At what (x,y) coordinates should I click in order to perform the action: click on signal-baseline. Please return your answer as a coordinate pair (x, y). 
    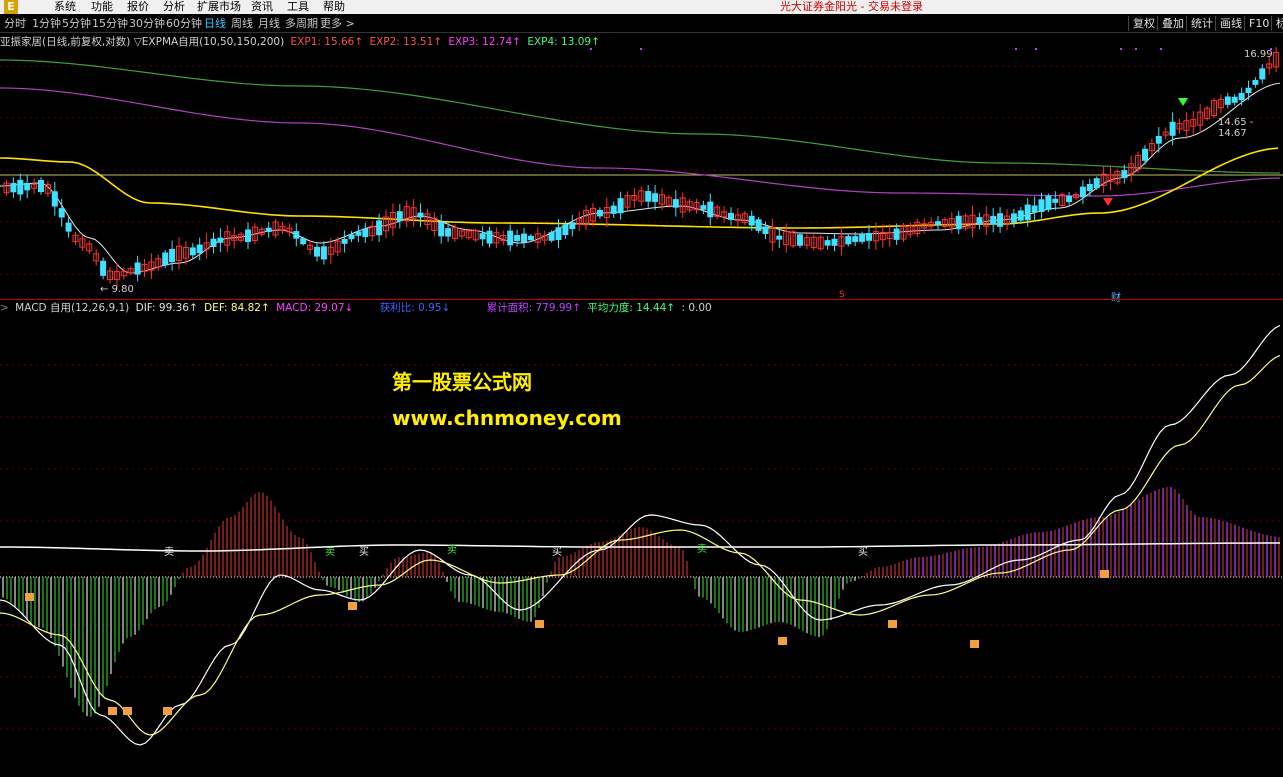
    Looking at the image, I should click on (640, 547).